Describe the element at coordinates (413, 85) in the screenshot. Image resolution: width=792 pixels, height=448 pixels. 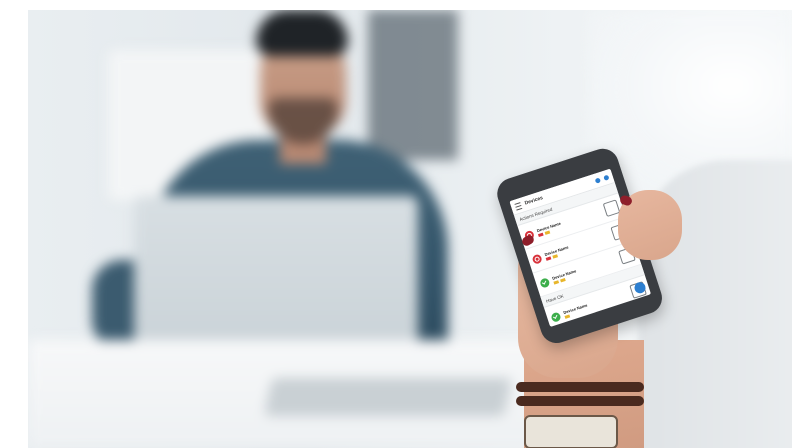
I see `dark-shelf` at that location.